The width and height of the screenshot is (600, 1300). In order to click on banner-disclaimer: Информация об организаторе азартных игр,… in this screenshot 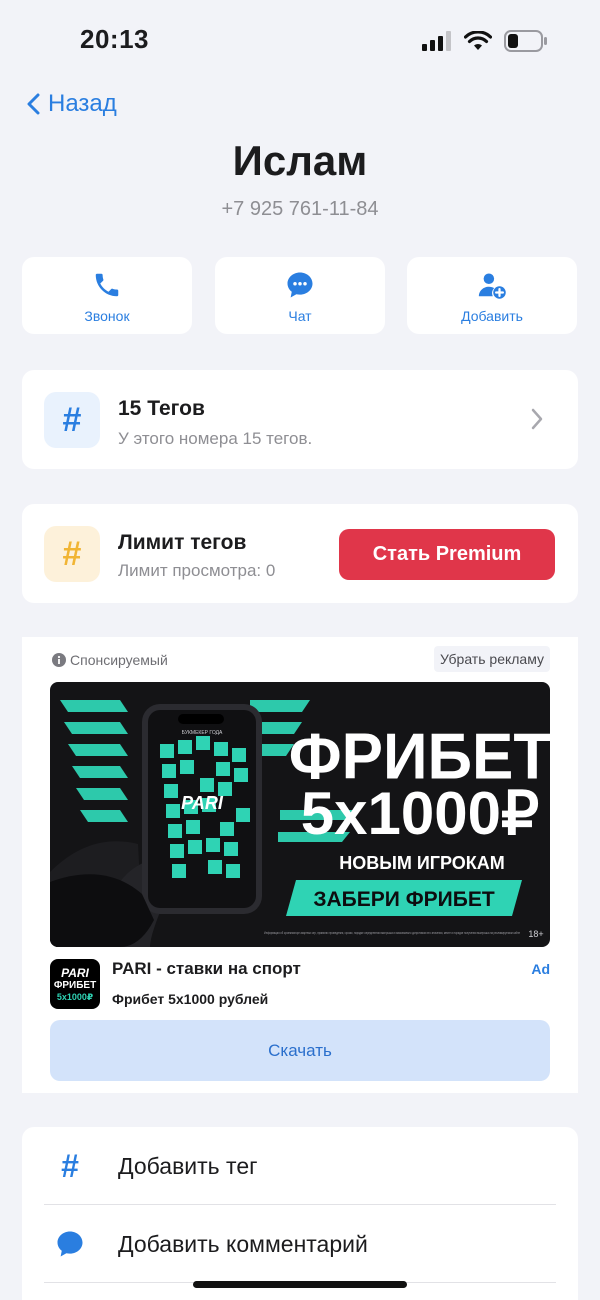, I will do `click(392, 932)`.